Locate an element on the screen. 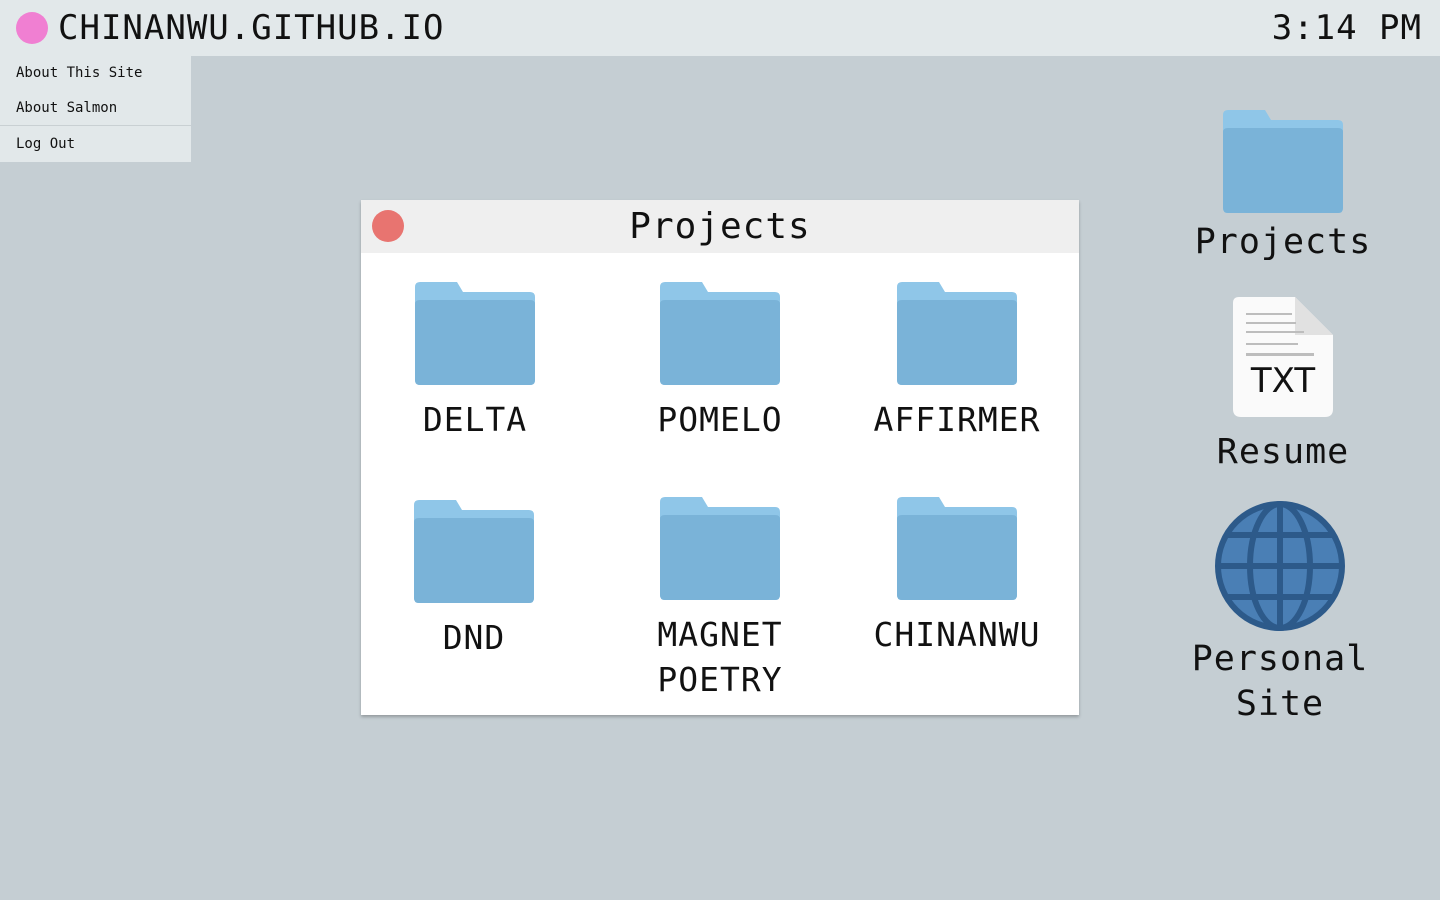 The height and width of the screenshot is (900, 1440). folder-label: DELTA is located at coordinates (475, 419).